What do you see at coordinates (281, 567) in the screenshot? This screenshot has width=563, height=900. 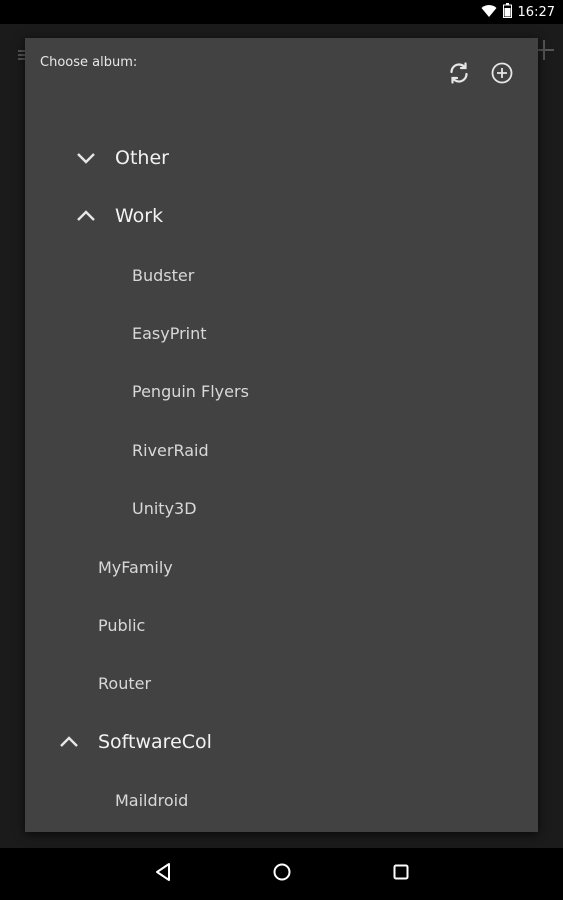 I see `tree-item-myfamily: MyFamily` at bounding box center [281, 567].